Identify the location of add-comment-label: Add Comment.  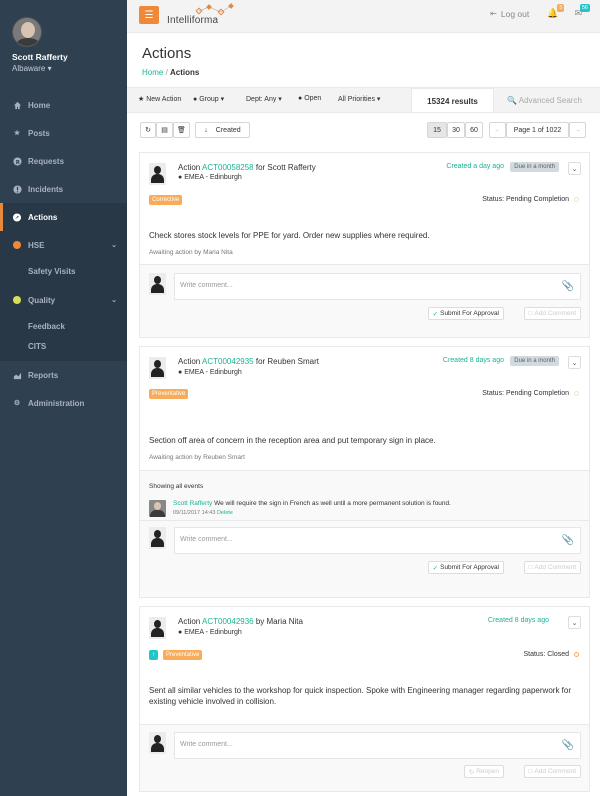
(555, 567).